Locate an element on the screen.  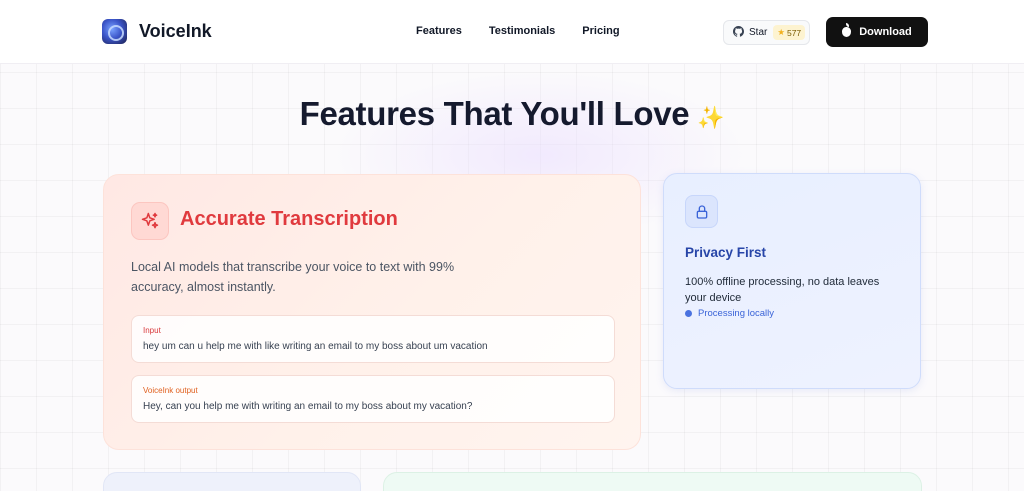
star-count: 577 is located at coordinates (794, 32).